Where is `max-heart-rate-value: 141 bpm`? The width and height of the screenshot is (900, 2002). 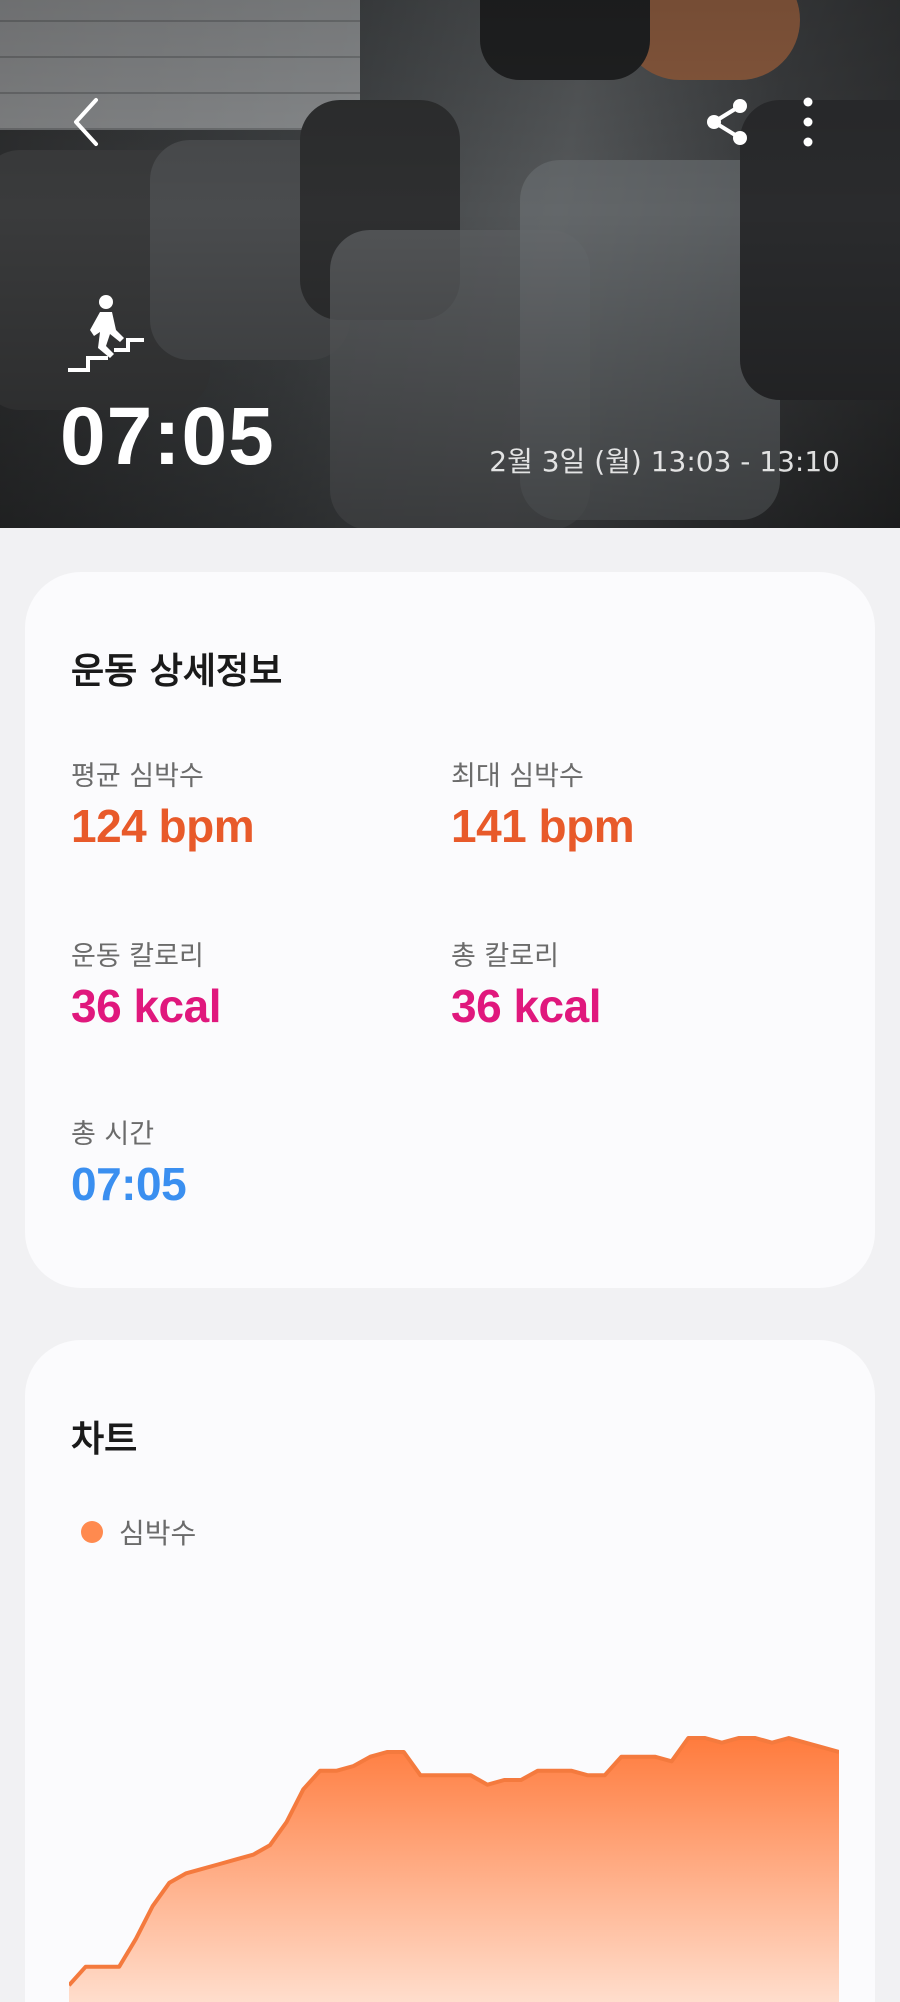
max-heart-rate-value: 141 bpm is located at coordinates (543, 826).